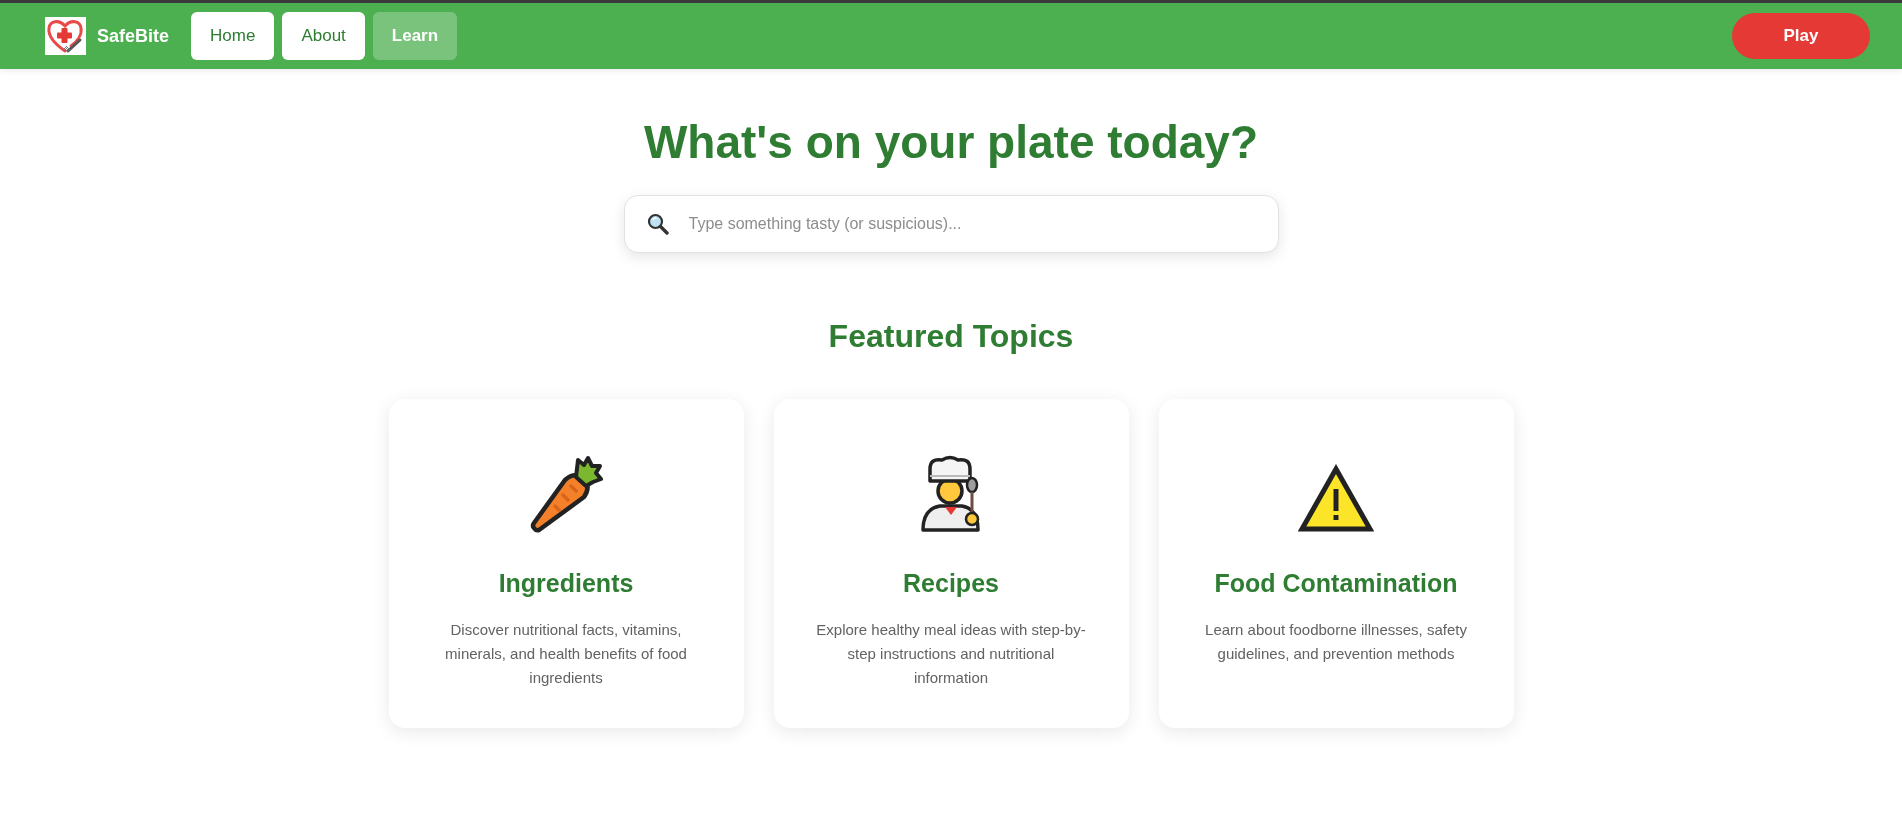 This screenshot has width=1902, height=827. I want to click on card-description: Explore healthy meal ideas with step-by-step instructions and nutritional information, so click(951, 654).